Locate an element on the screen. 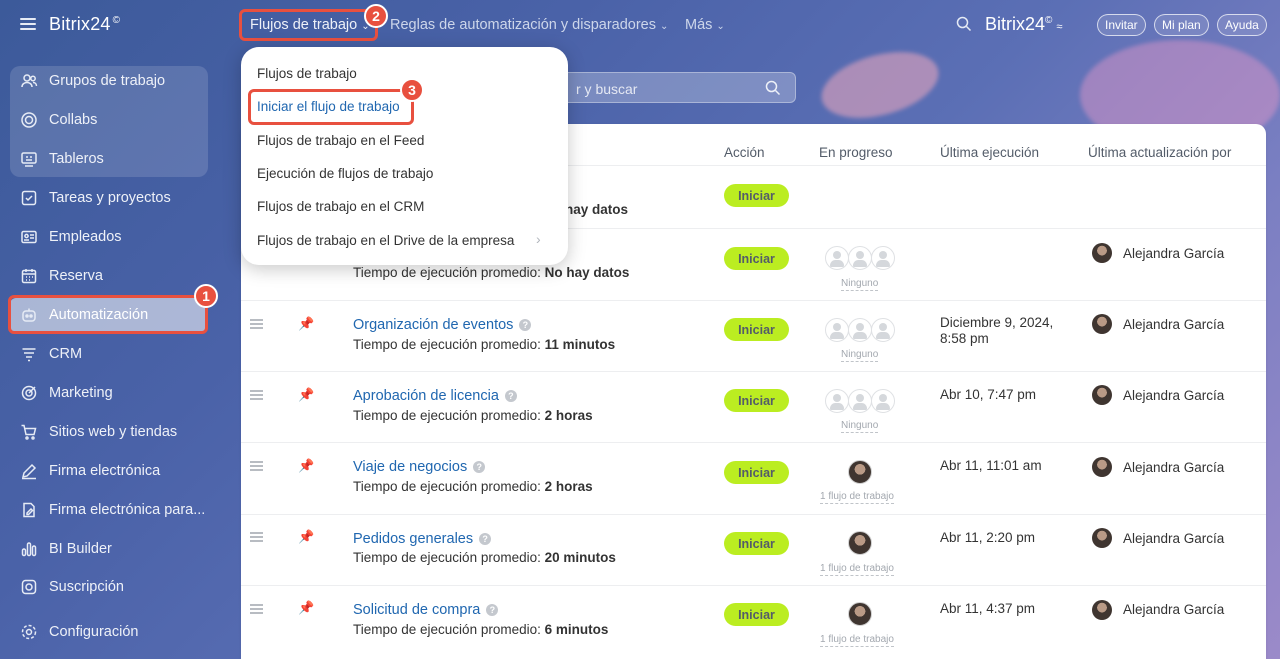  workflow-name-link: Aprobación de licencia? is located at coordinates (435, 396).